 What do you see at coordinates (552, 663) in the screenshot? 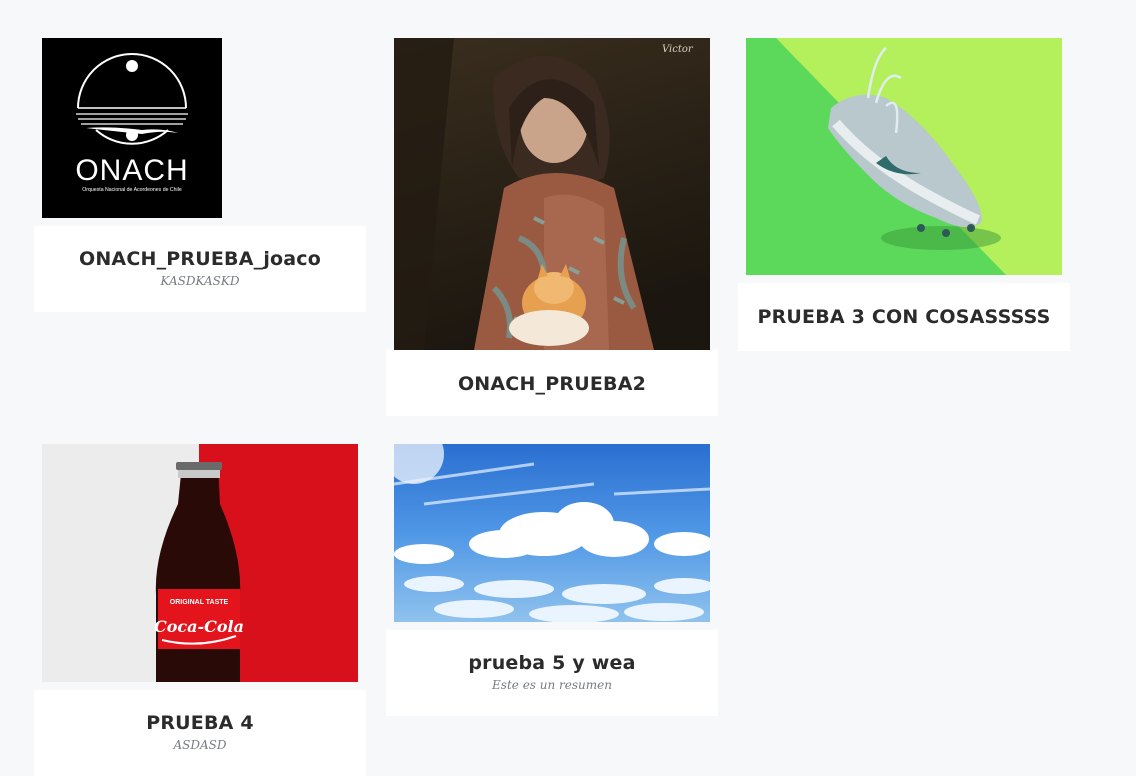
I see `post-title: prueba 5 y wea` at bounding box center [552, 663].